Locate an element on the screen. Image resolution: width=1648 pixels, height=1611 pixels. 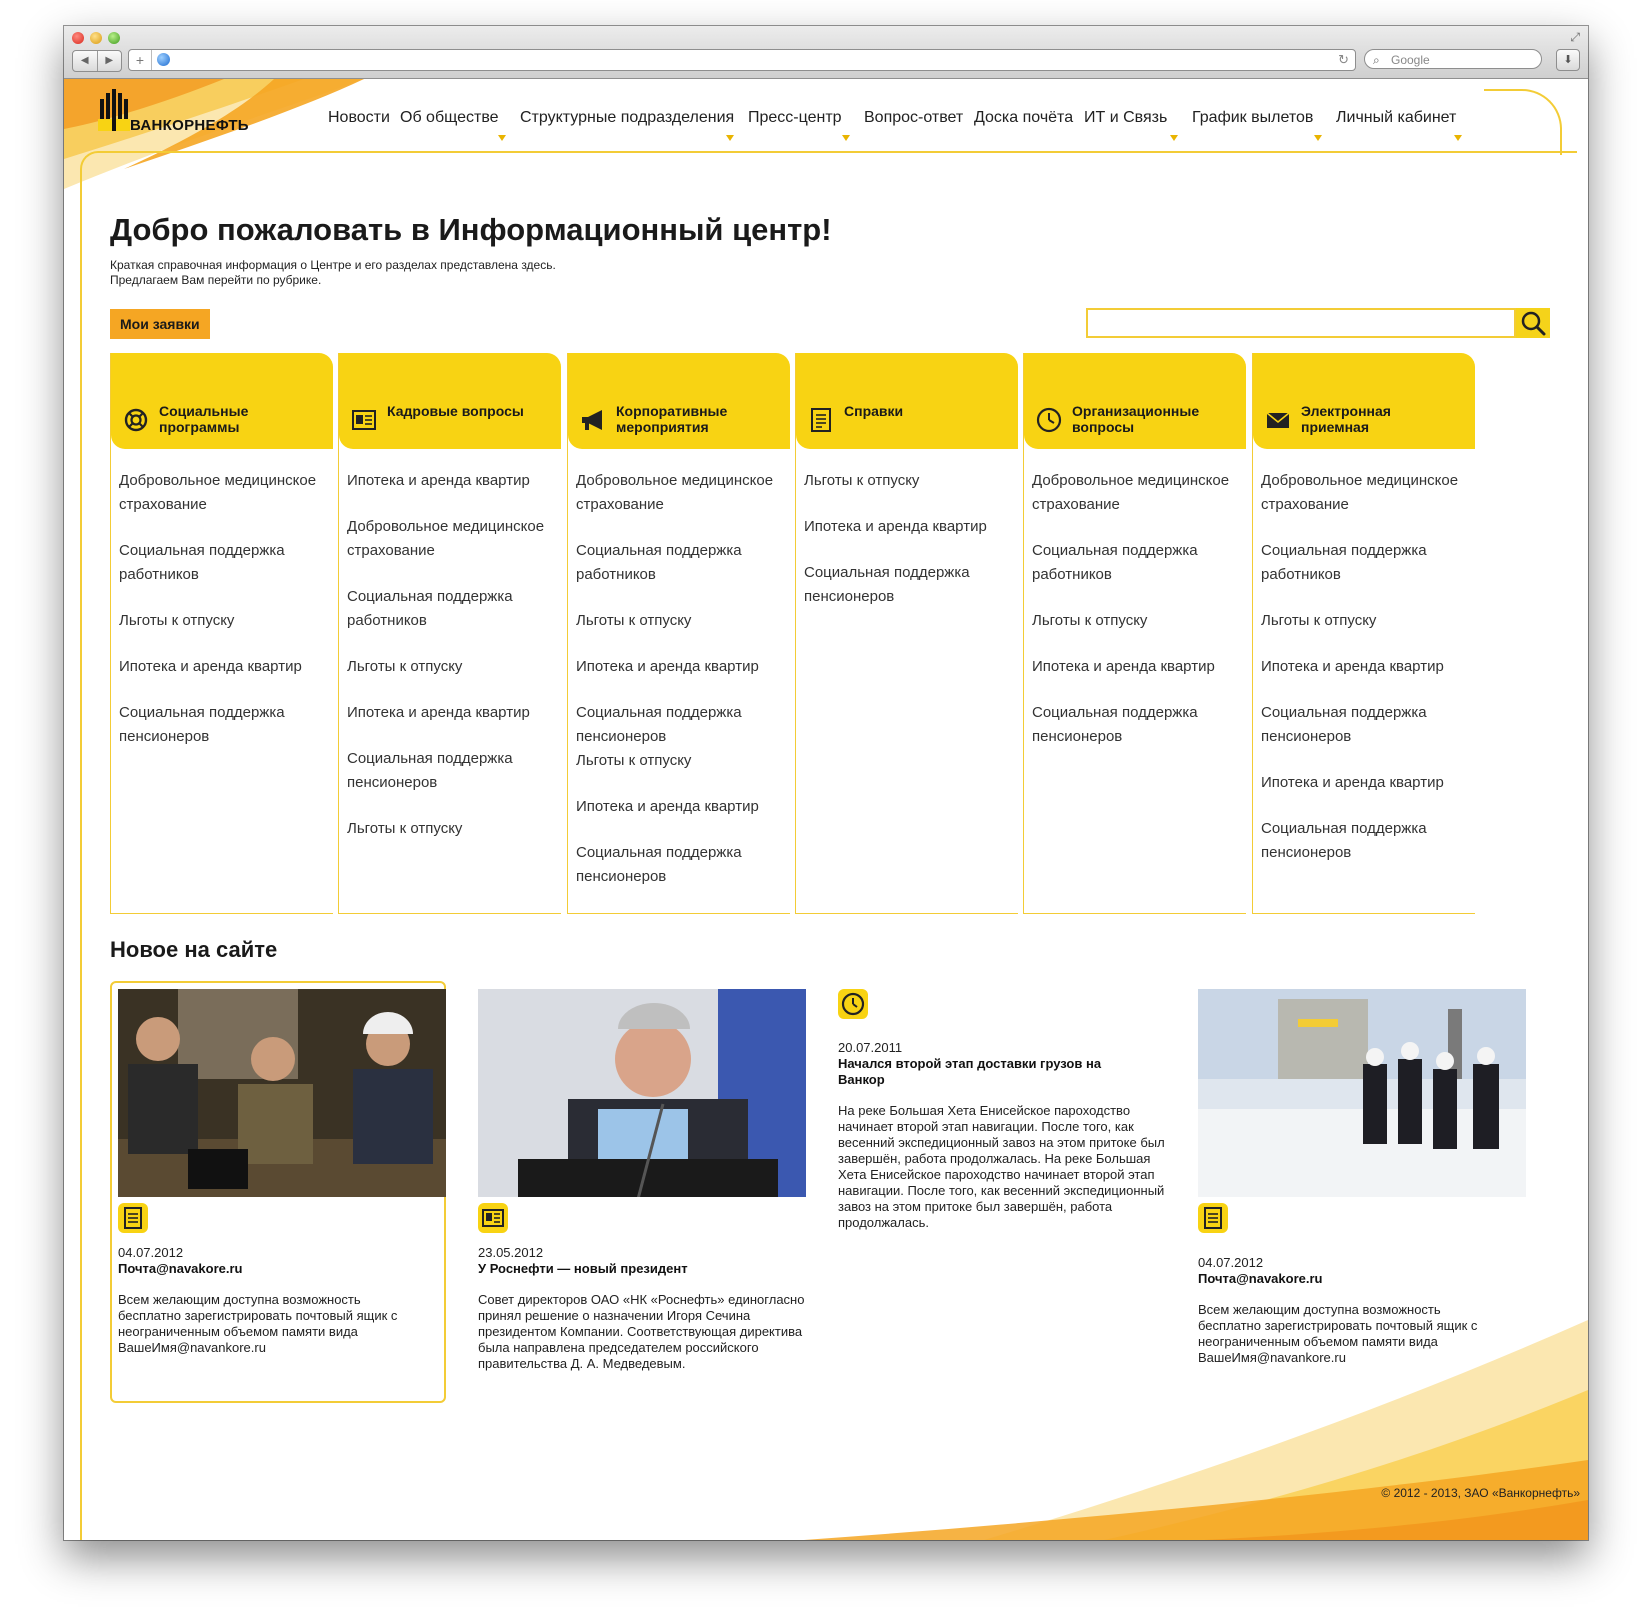
nav-item: Новости is located at coordinates (364, 118).